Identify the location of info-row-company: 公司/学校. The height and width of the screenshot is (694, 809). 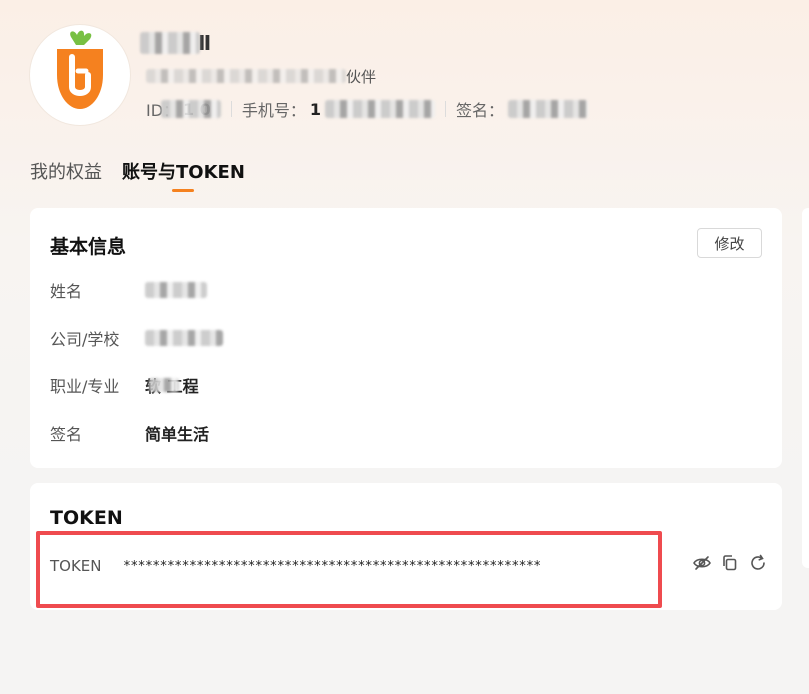
(136, 338).